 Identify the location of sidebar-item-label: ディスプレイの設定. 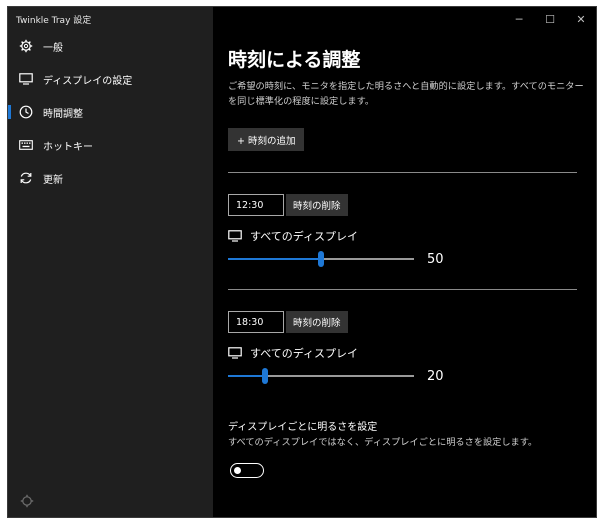
(88, 81).